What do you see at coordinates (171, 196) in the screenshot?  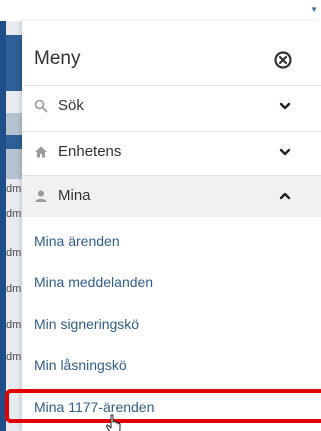 I see `menu-section-mina: Mina` at bounding box center [171, 196].